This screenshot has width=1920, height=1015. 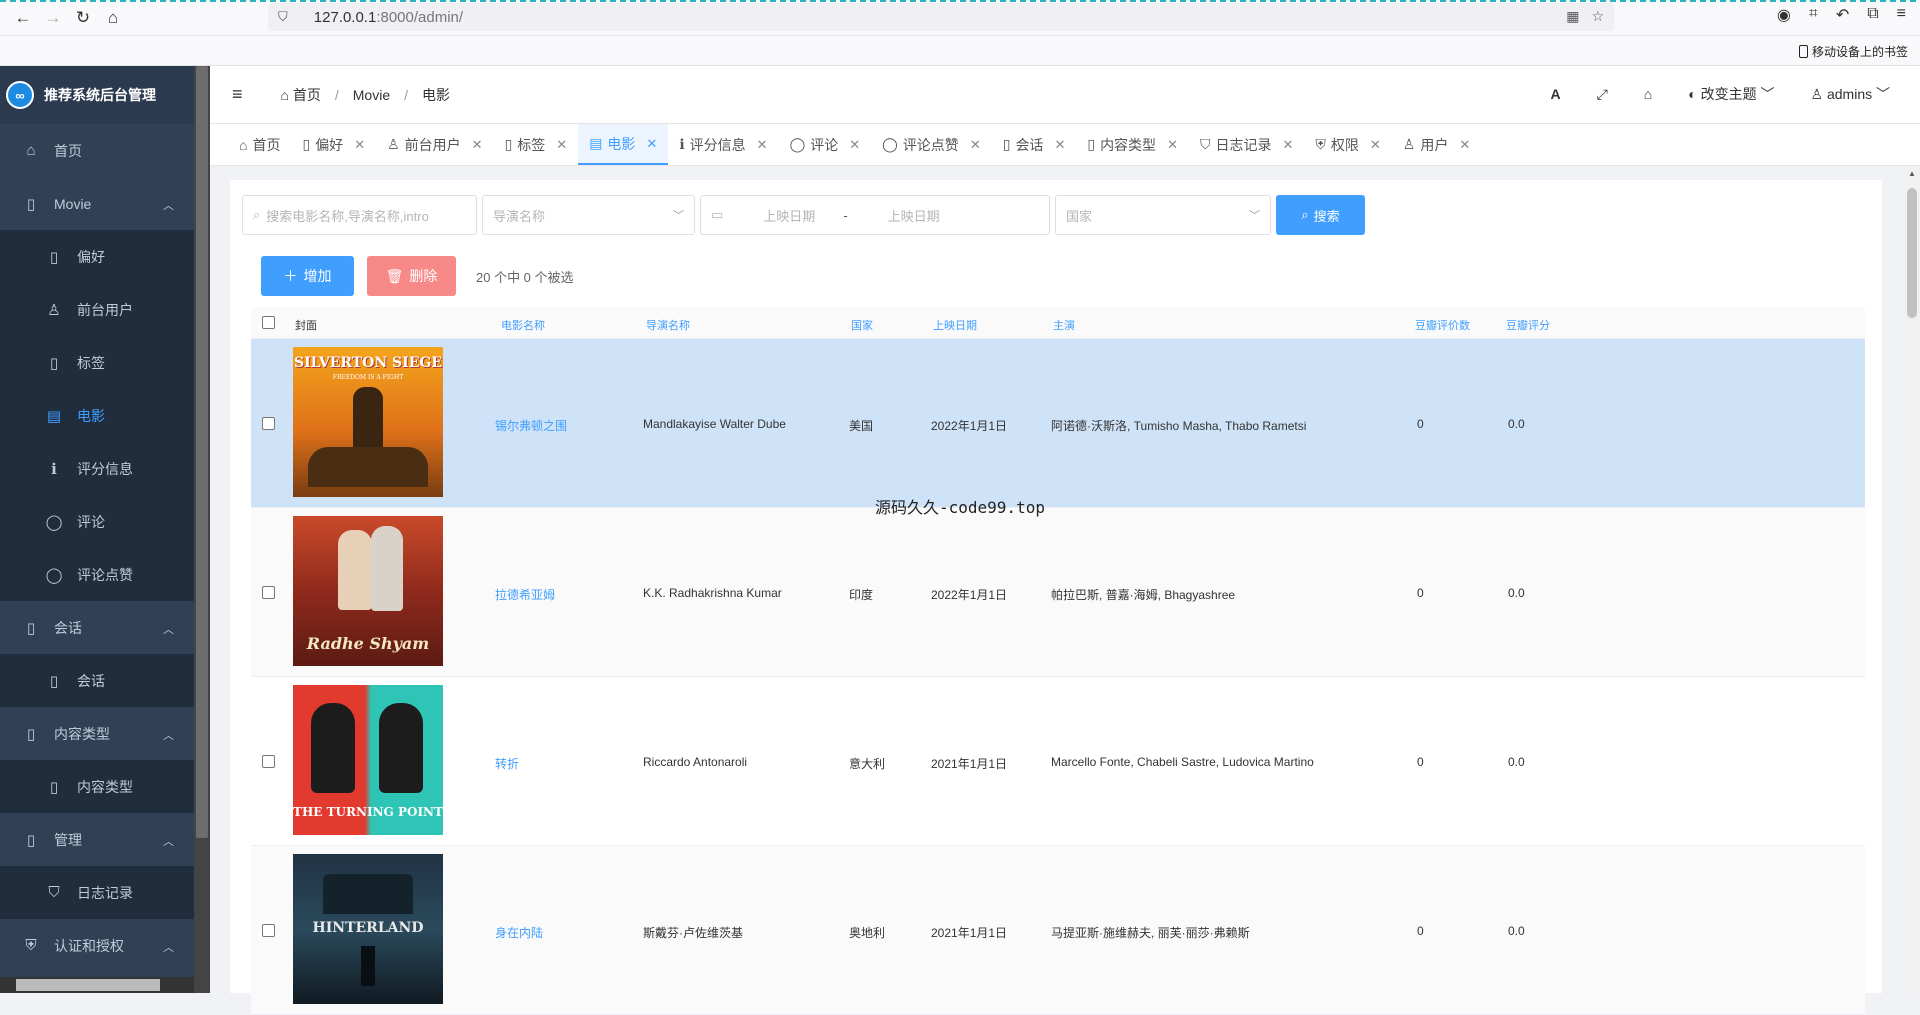 I want to click on release-date-range: ▭ 上映日期 - 上映日期, so click(x=875, y=215).